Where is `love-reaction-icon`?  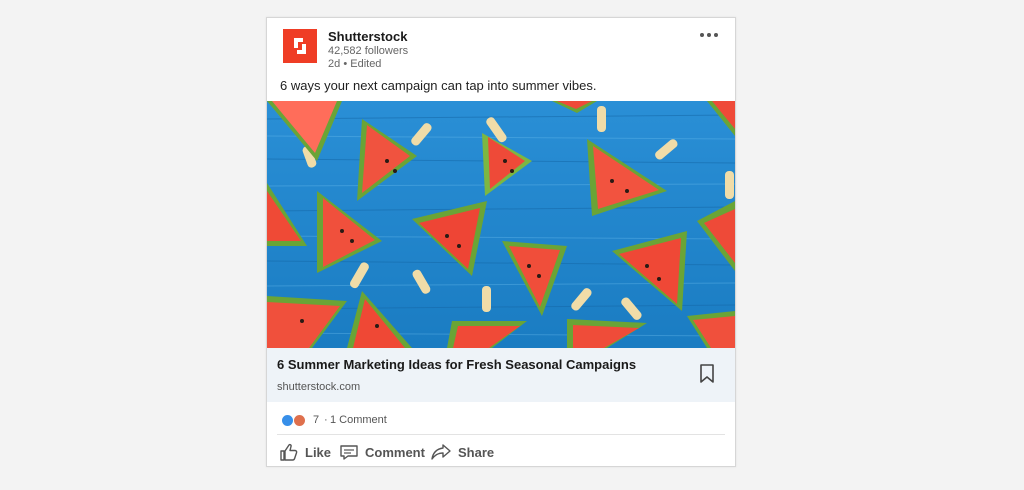 love-reaction-icon is located at coordinates (299, 420).